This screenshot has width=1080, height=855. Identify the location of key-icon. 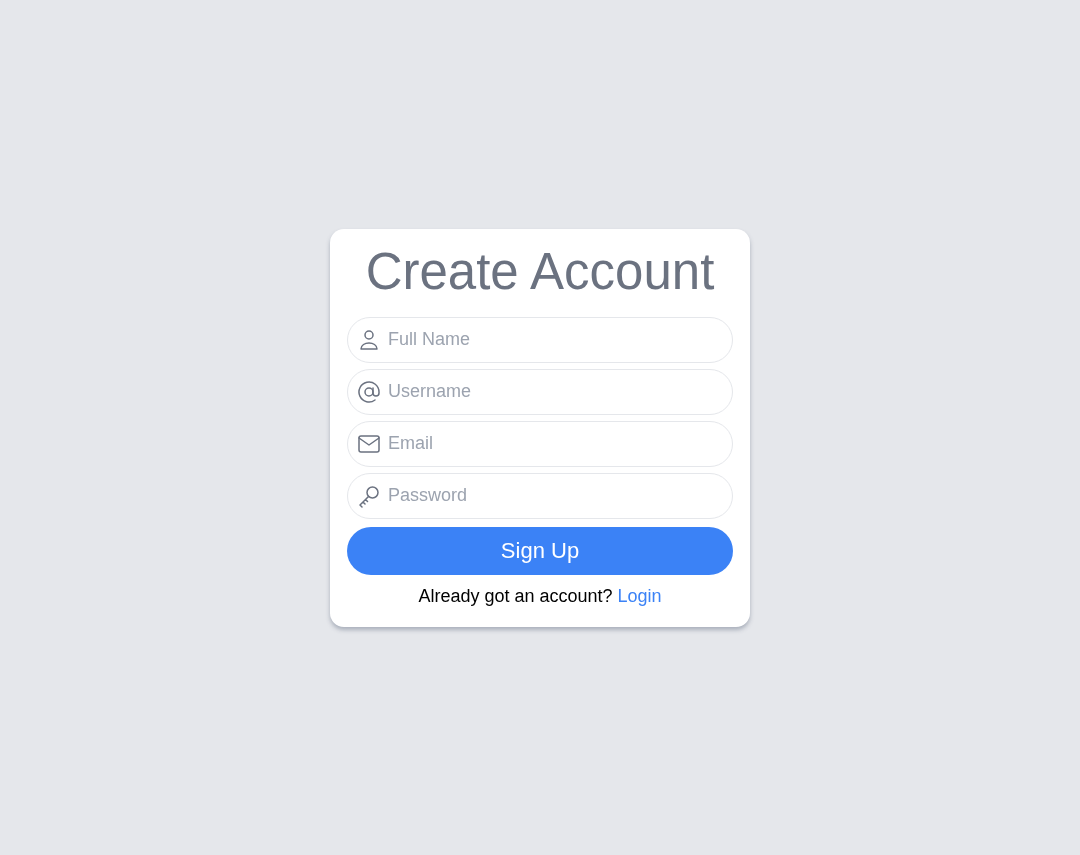
(369, 495).